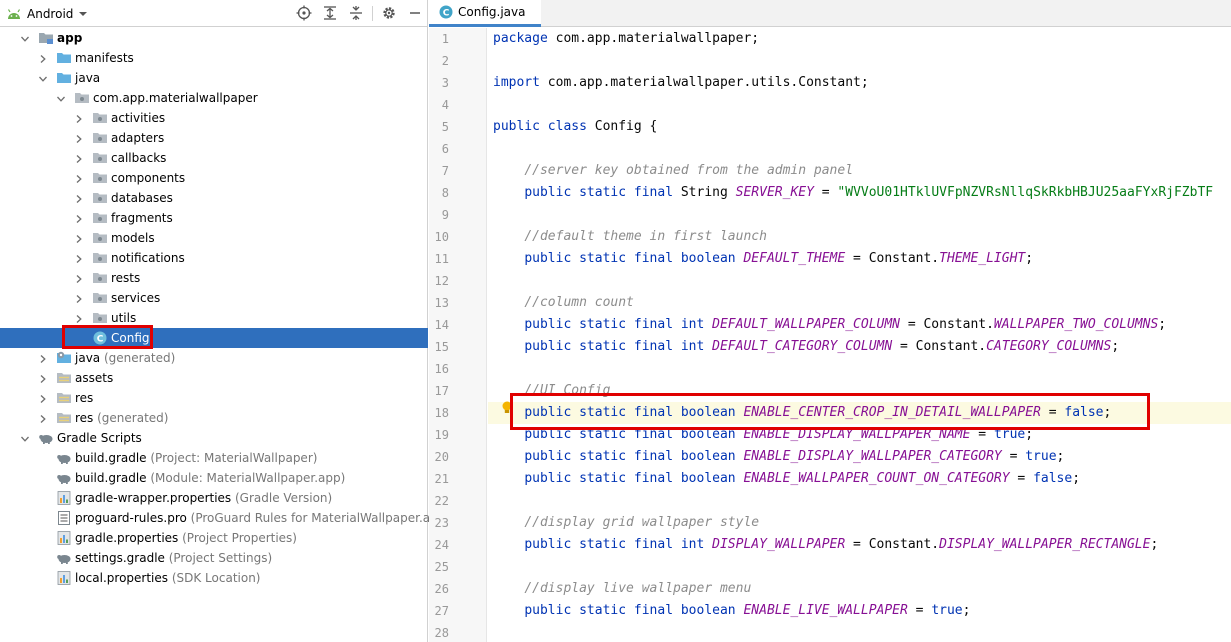 The height and width of the screenshot is (642, 1231). I want to click on tree-node-callbacks: callbacks, so click(214, 158).